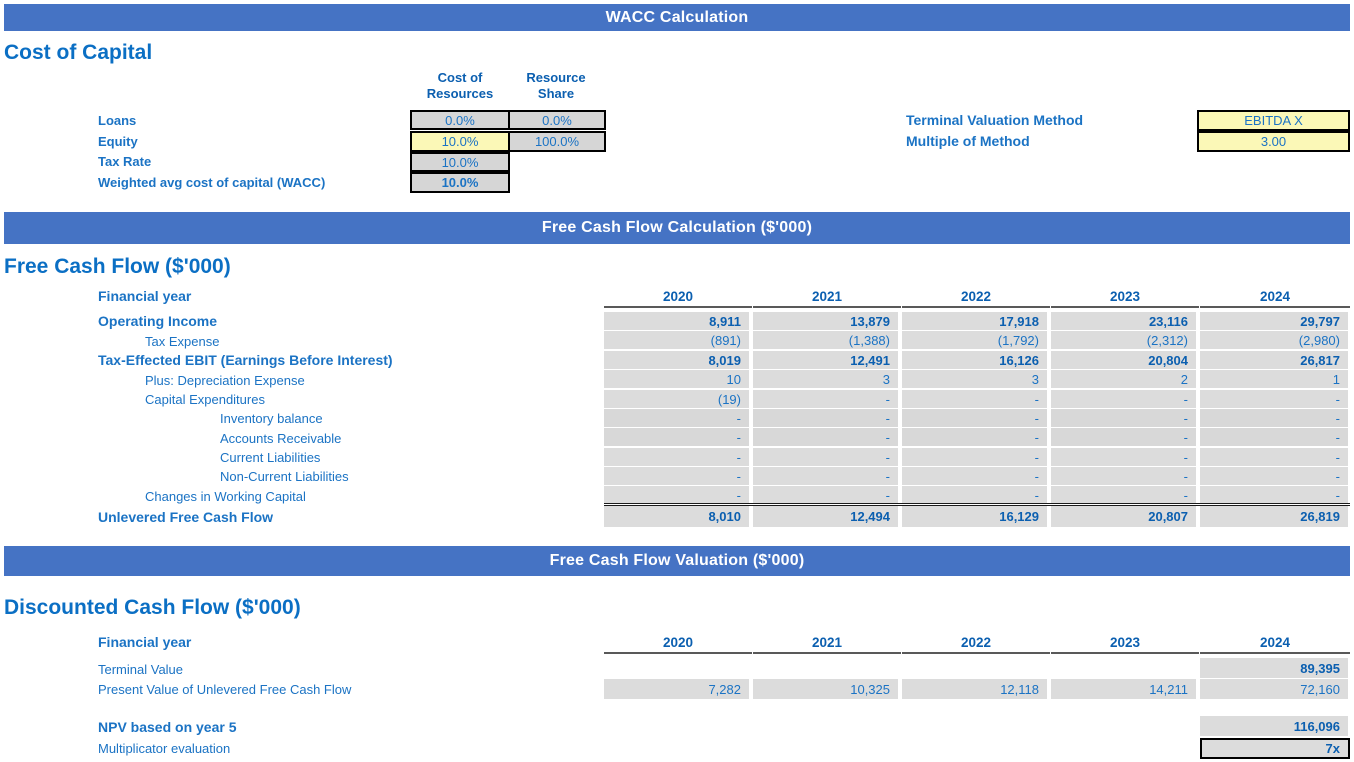  I want to click on cell-value: 8,010, so click(724, 516).